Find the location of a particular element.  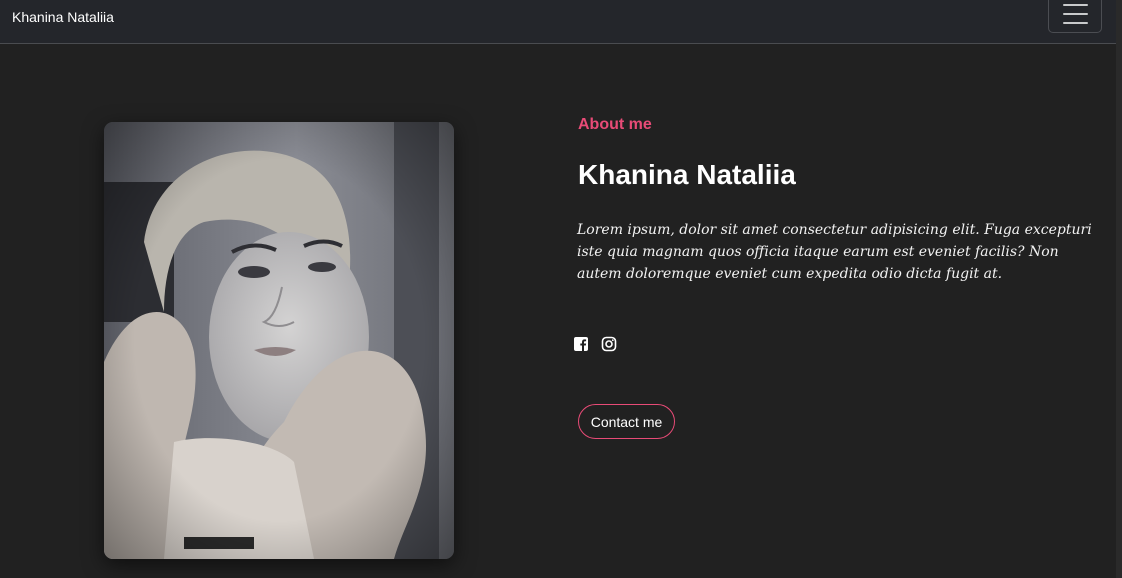

social-links is located at coordinates (595, 344).